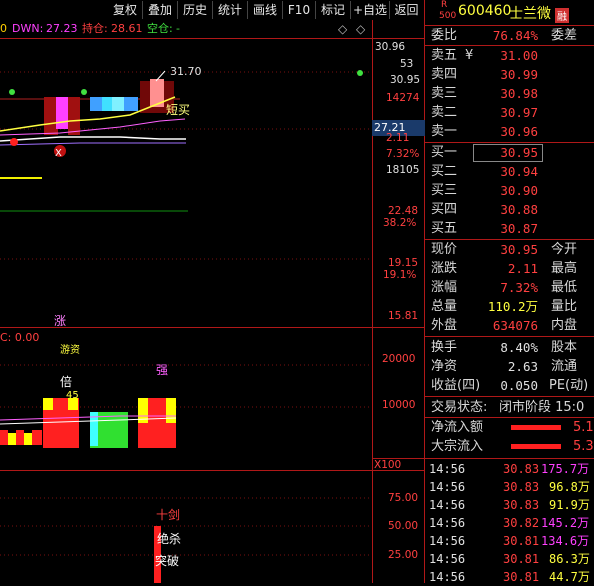 The height and width of the screenshot is (586, 594). I want to click on volume-value-label: 45, so click(72, 395).